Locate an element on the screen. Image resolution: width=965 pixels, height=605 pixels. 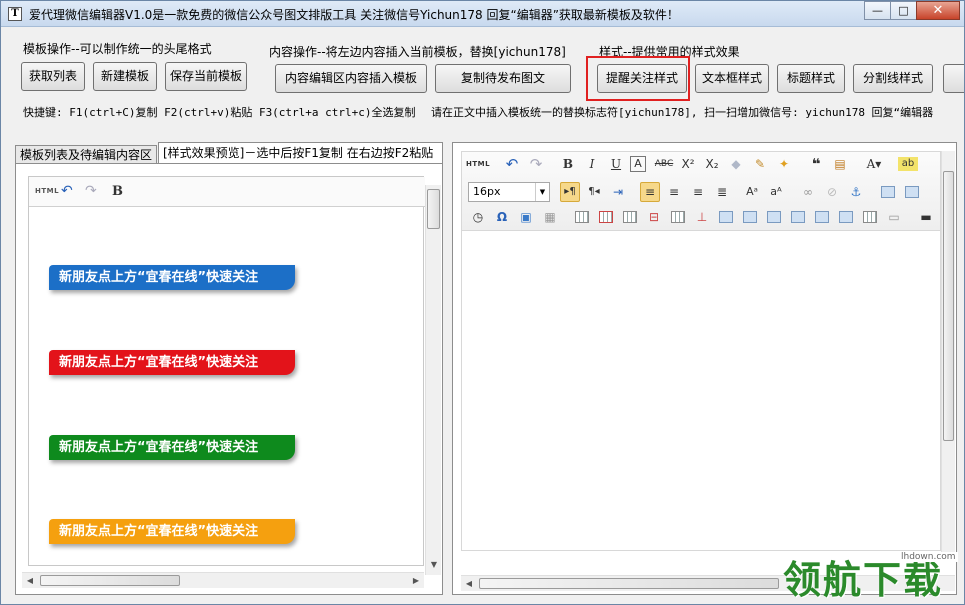
preview-vertical-scrollbar: ▼ is located at coordinates (433, 380).